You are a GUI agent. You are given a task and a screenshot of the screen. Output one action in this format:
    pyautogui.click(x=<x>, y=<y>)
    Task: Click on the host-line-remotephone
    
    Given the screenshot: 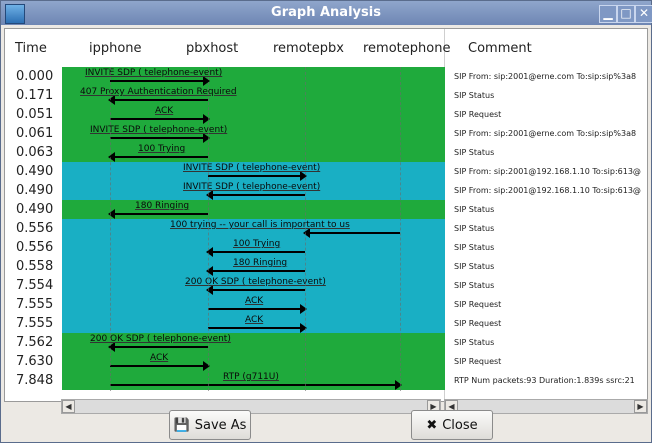 What is the action you would take?
    pyautogui.click(x=400, y=229)
    